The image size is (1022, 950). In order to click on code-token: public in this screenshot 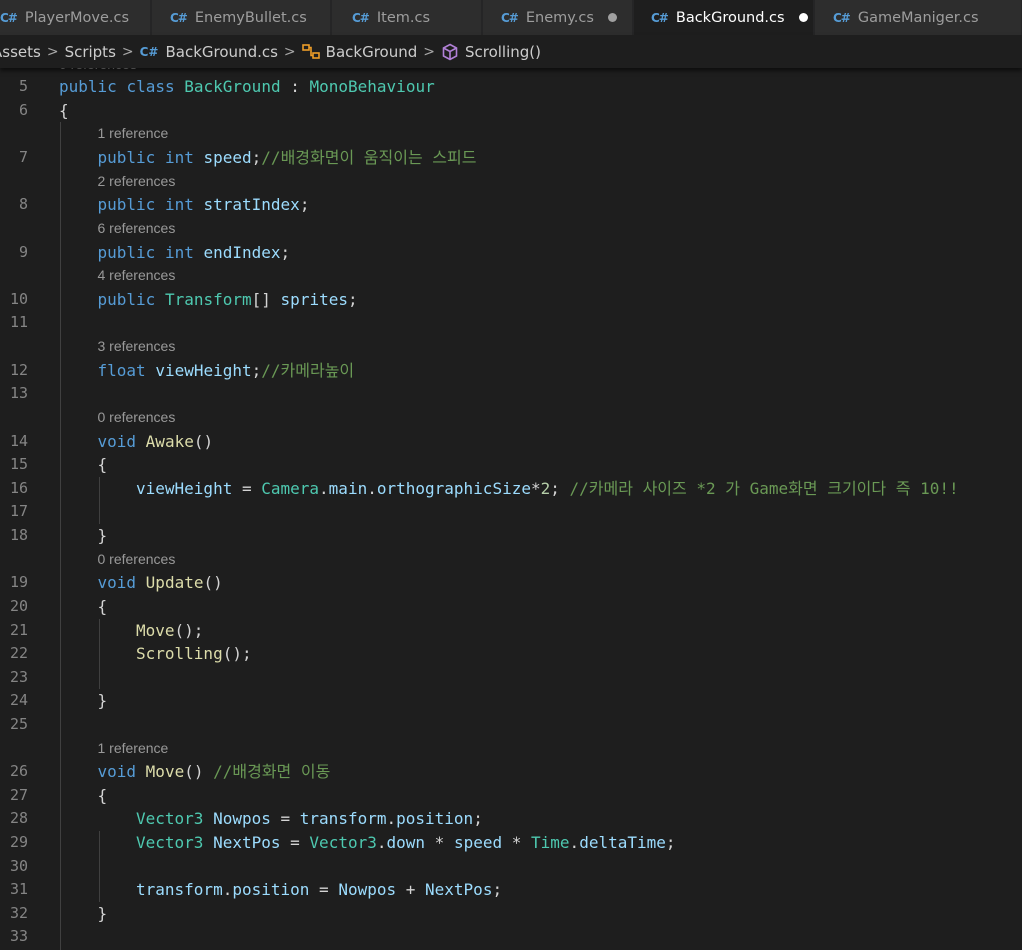, I will do `click(126, 157)`.